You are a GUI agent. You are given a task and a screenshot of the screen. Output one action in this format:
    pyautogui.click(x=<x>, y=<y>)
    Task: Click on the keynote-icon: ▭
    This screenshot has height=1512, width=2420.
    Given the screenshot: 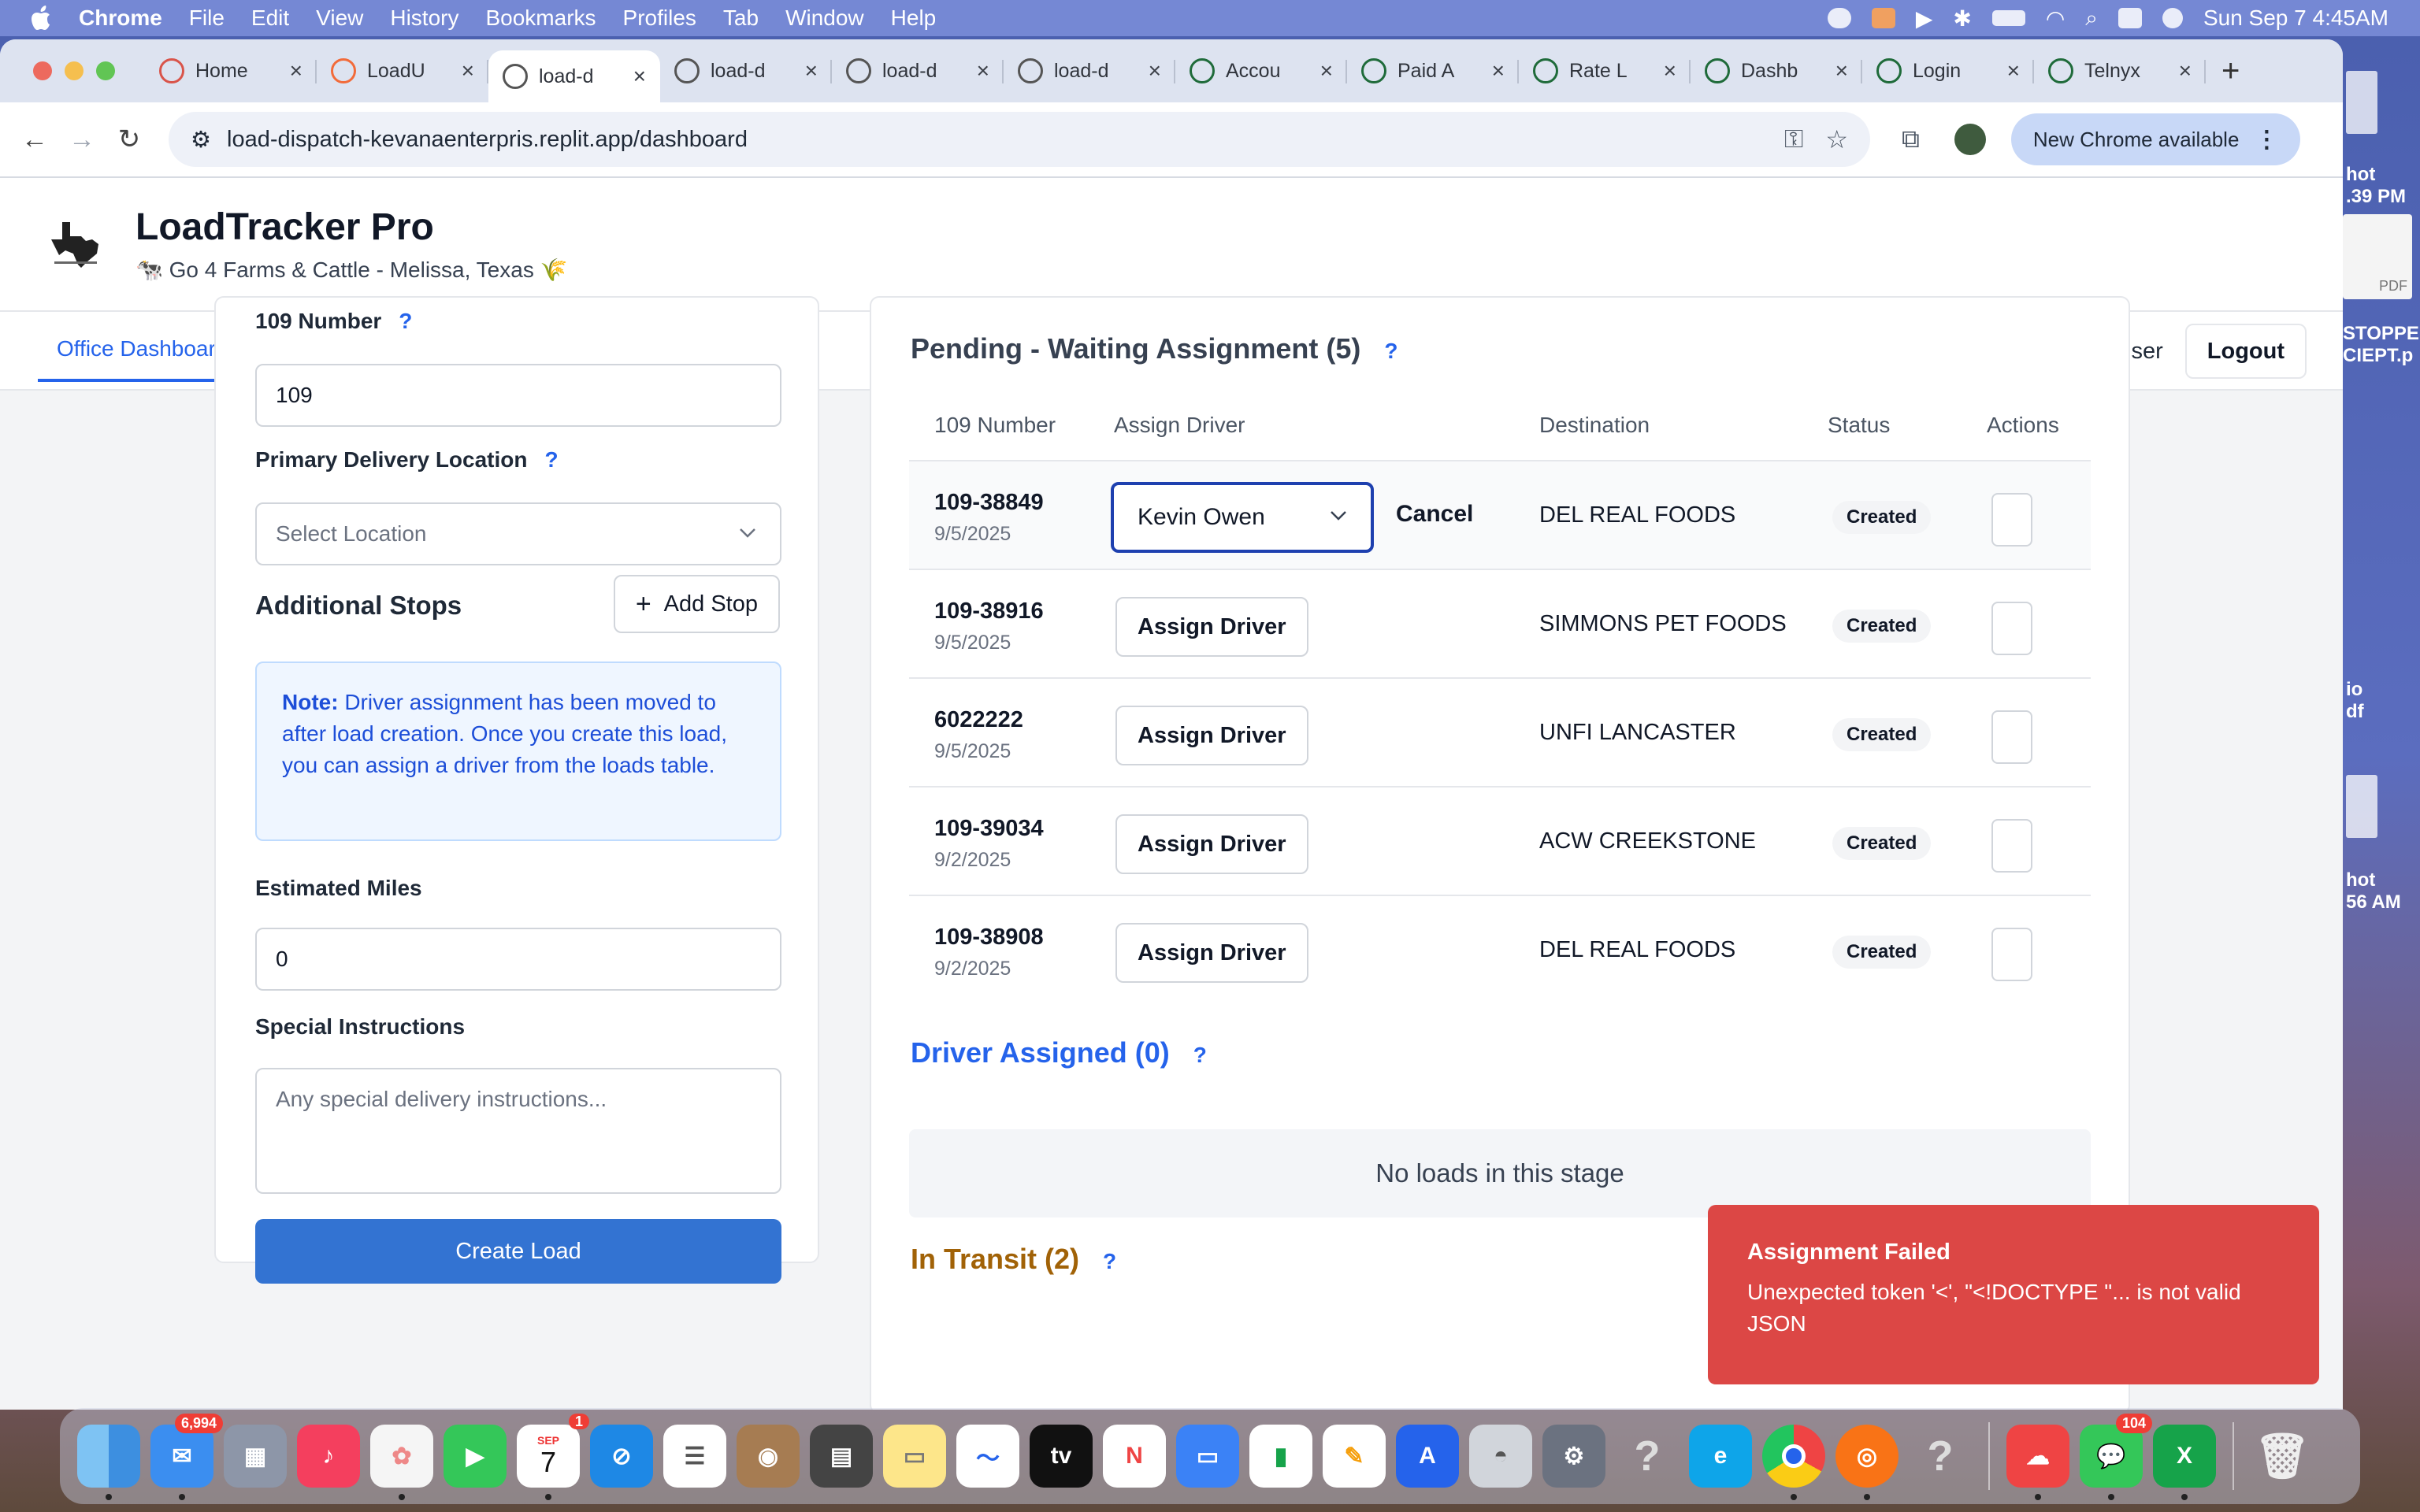 What is the action you would take?
    pyautogui.click(x=1207, y=1456)
    